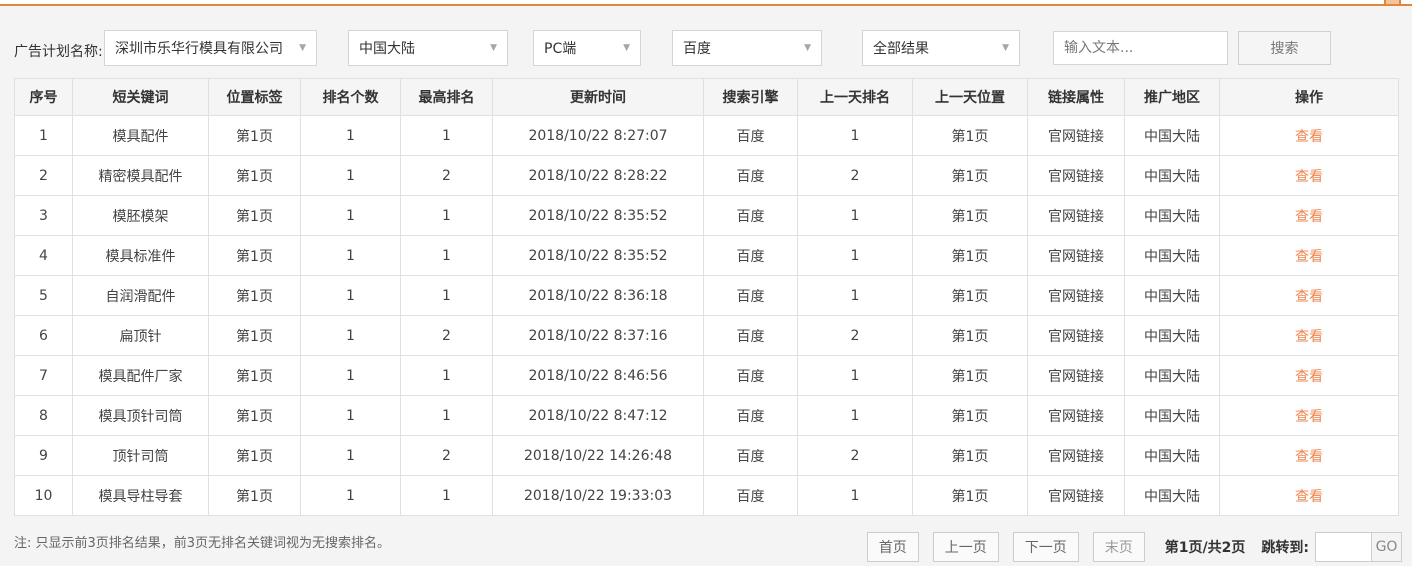  I want to click on cell-best-rank: 1, so click(446, 295).